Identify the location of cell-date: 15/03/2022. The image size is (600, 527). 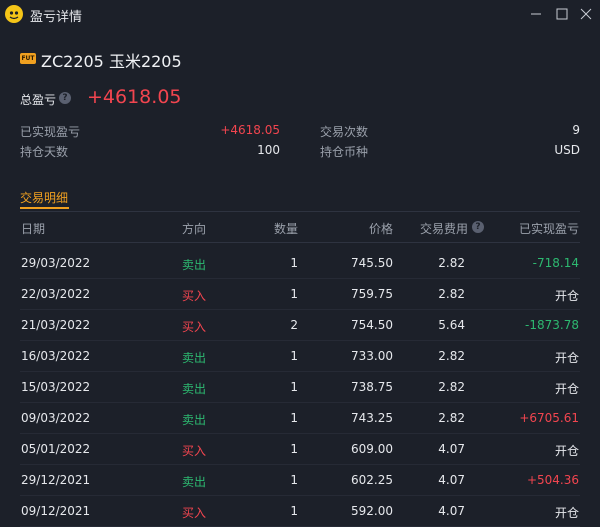
(56, 387).